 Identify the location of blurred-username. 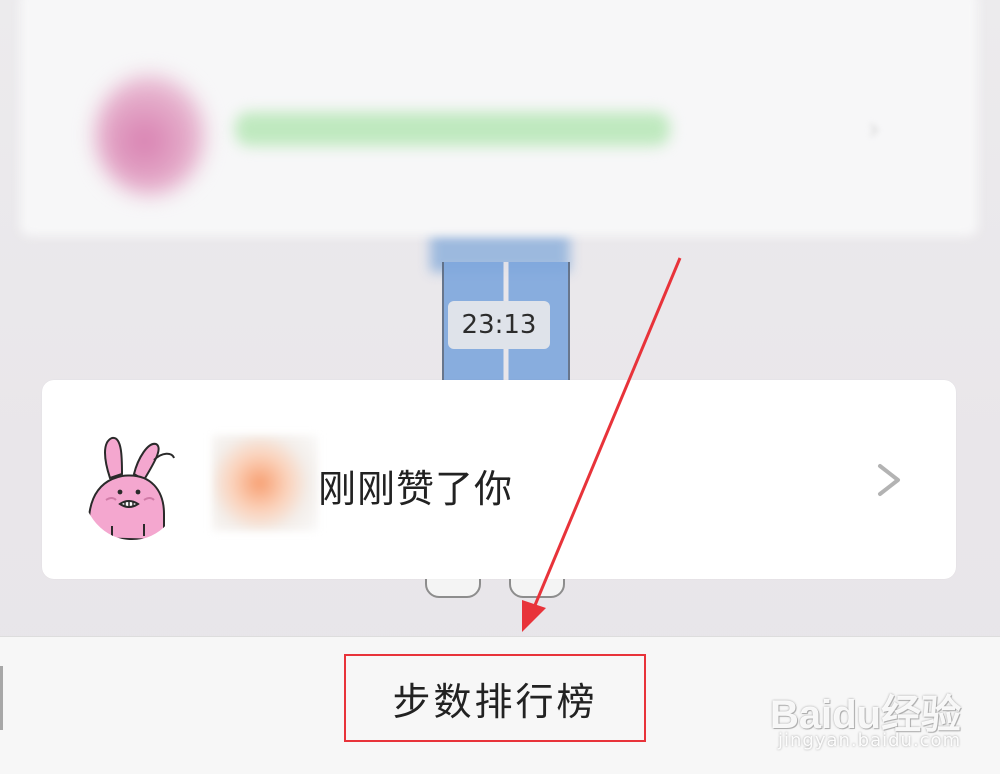
(265, 483).